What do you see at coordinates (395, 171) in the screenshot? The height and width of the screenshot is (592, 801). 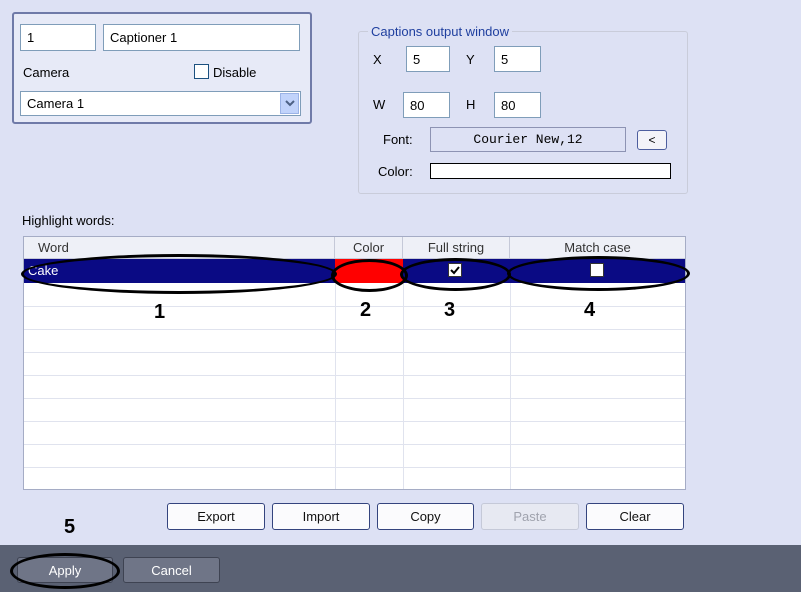 I see `color-label: Color:` at bounding box center [395, 171].